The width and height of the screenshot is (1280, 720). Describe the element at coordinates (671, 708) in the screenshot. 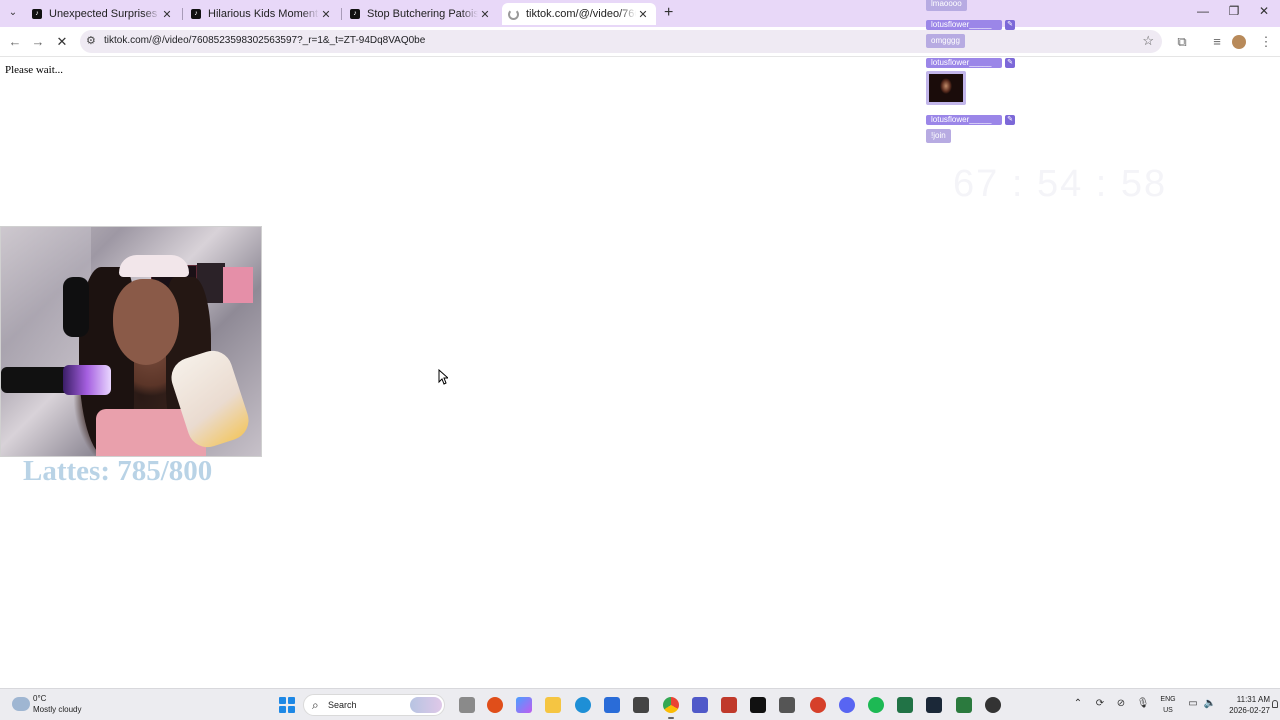

I see `chrome-icon` at that location.